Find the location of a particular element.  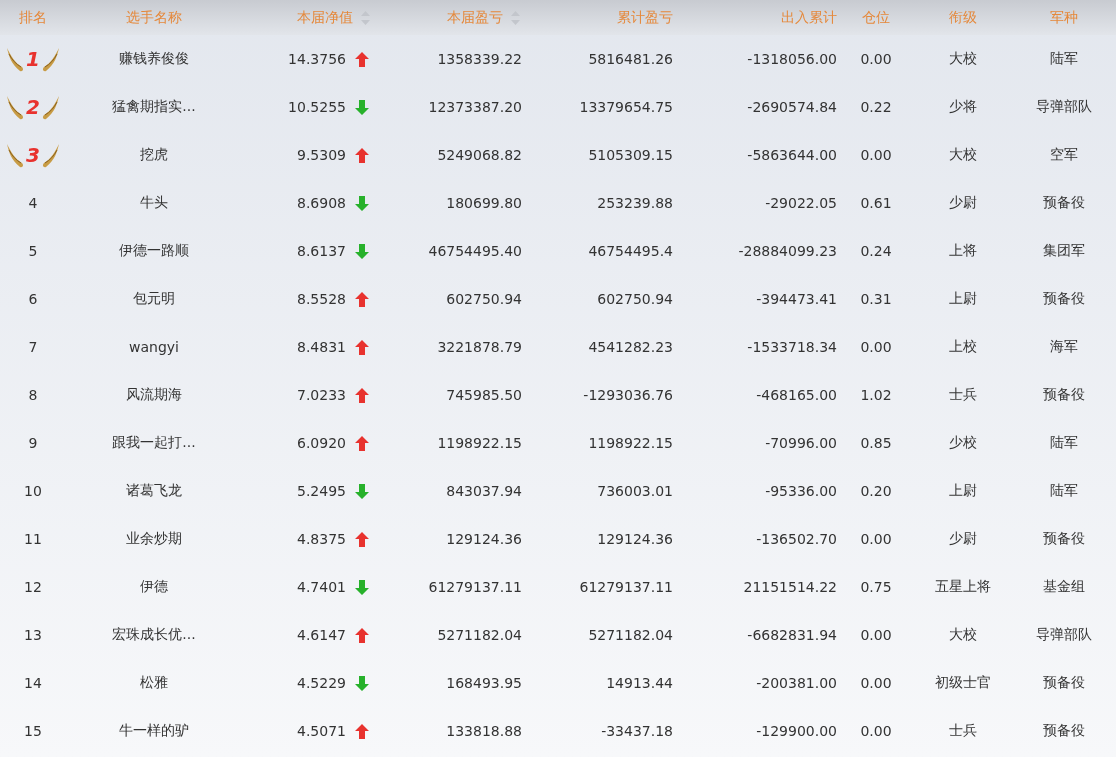

inflow-total: -5863644.00 is located at coordinates (792, 155).